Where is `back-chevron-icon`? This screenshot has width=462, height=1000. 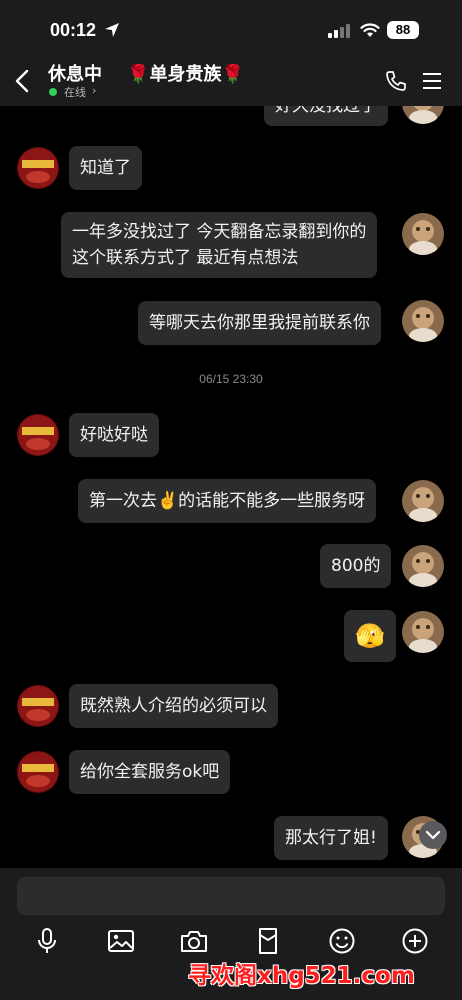
back-chevron-icon is located at coordinates (23, 81).